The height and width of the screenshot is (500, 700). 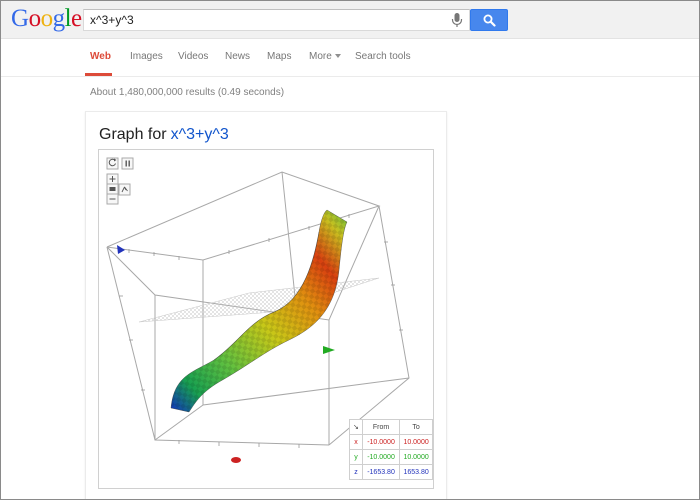 What do you see at coordinates (416, 472) in the screenshot?
I see `range-z-to: 1653.80` at bounding box center [416, 472].